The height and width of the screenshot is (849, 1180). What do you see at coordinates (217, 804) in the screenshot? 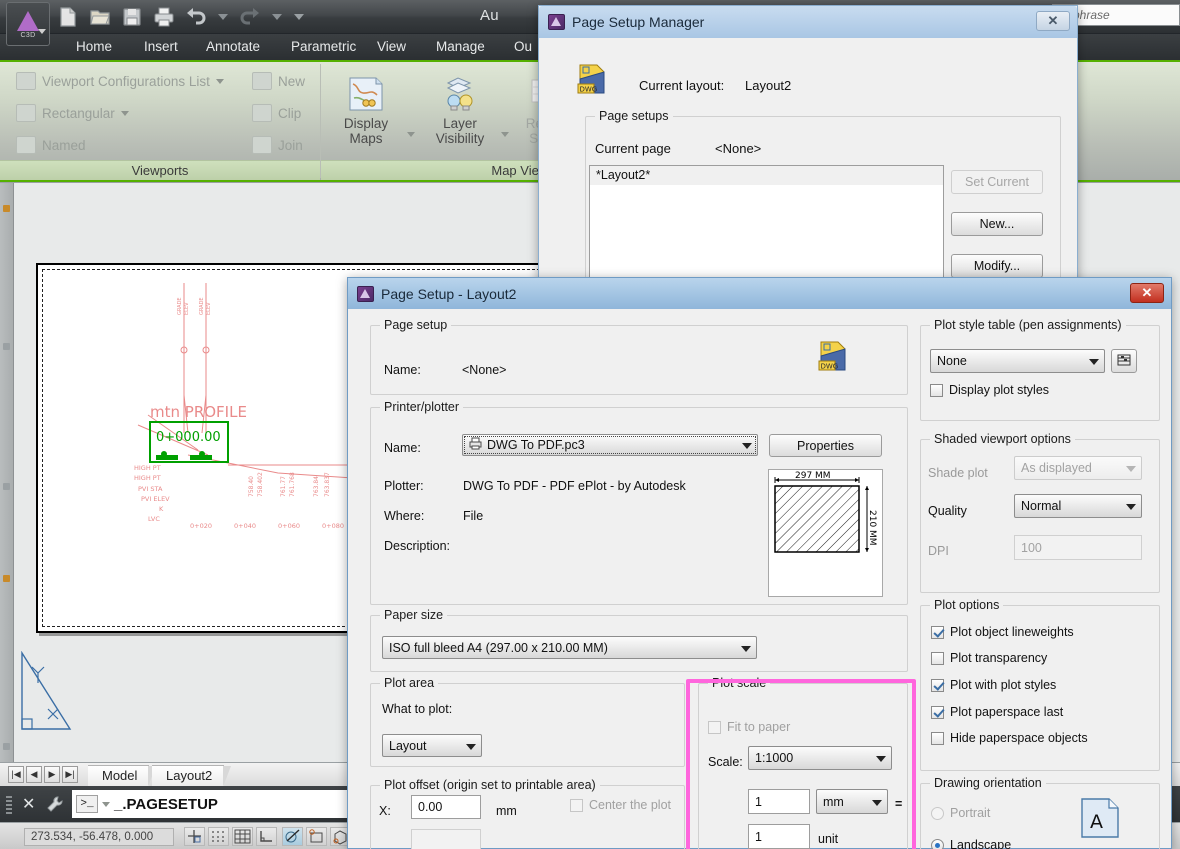
I see `command-input: >_ _.PAGESETUP` at bounding box center [217, 804].